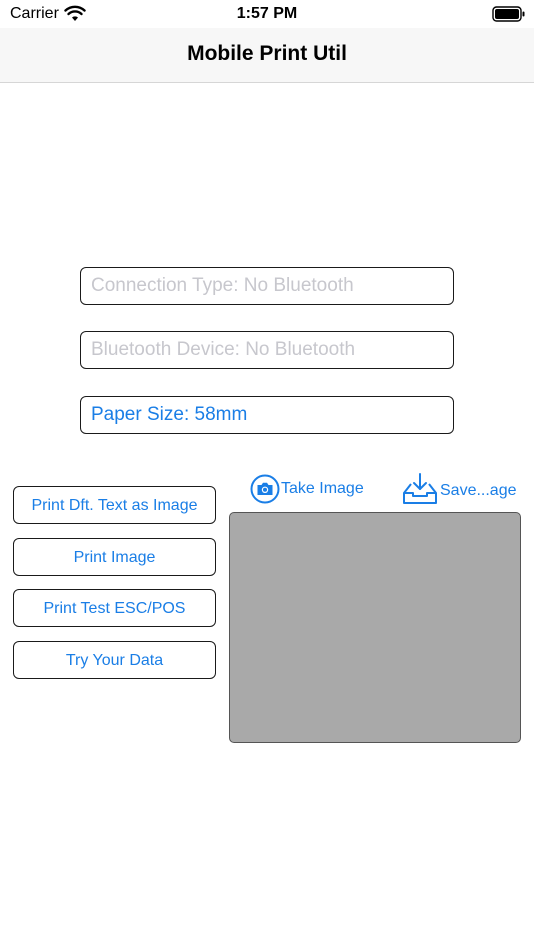  What do you see at coordinates (114, 557) in the screenshot?
I see `print-image-button: Print Image` at bounding box center [114, 557].